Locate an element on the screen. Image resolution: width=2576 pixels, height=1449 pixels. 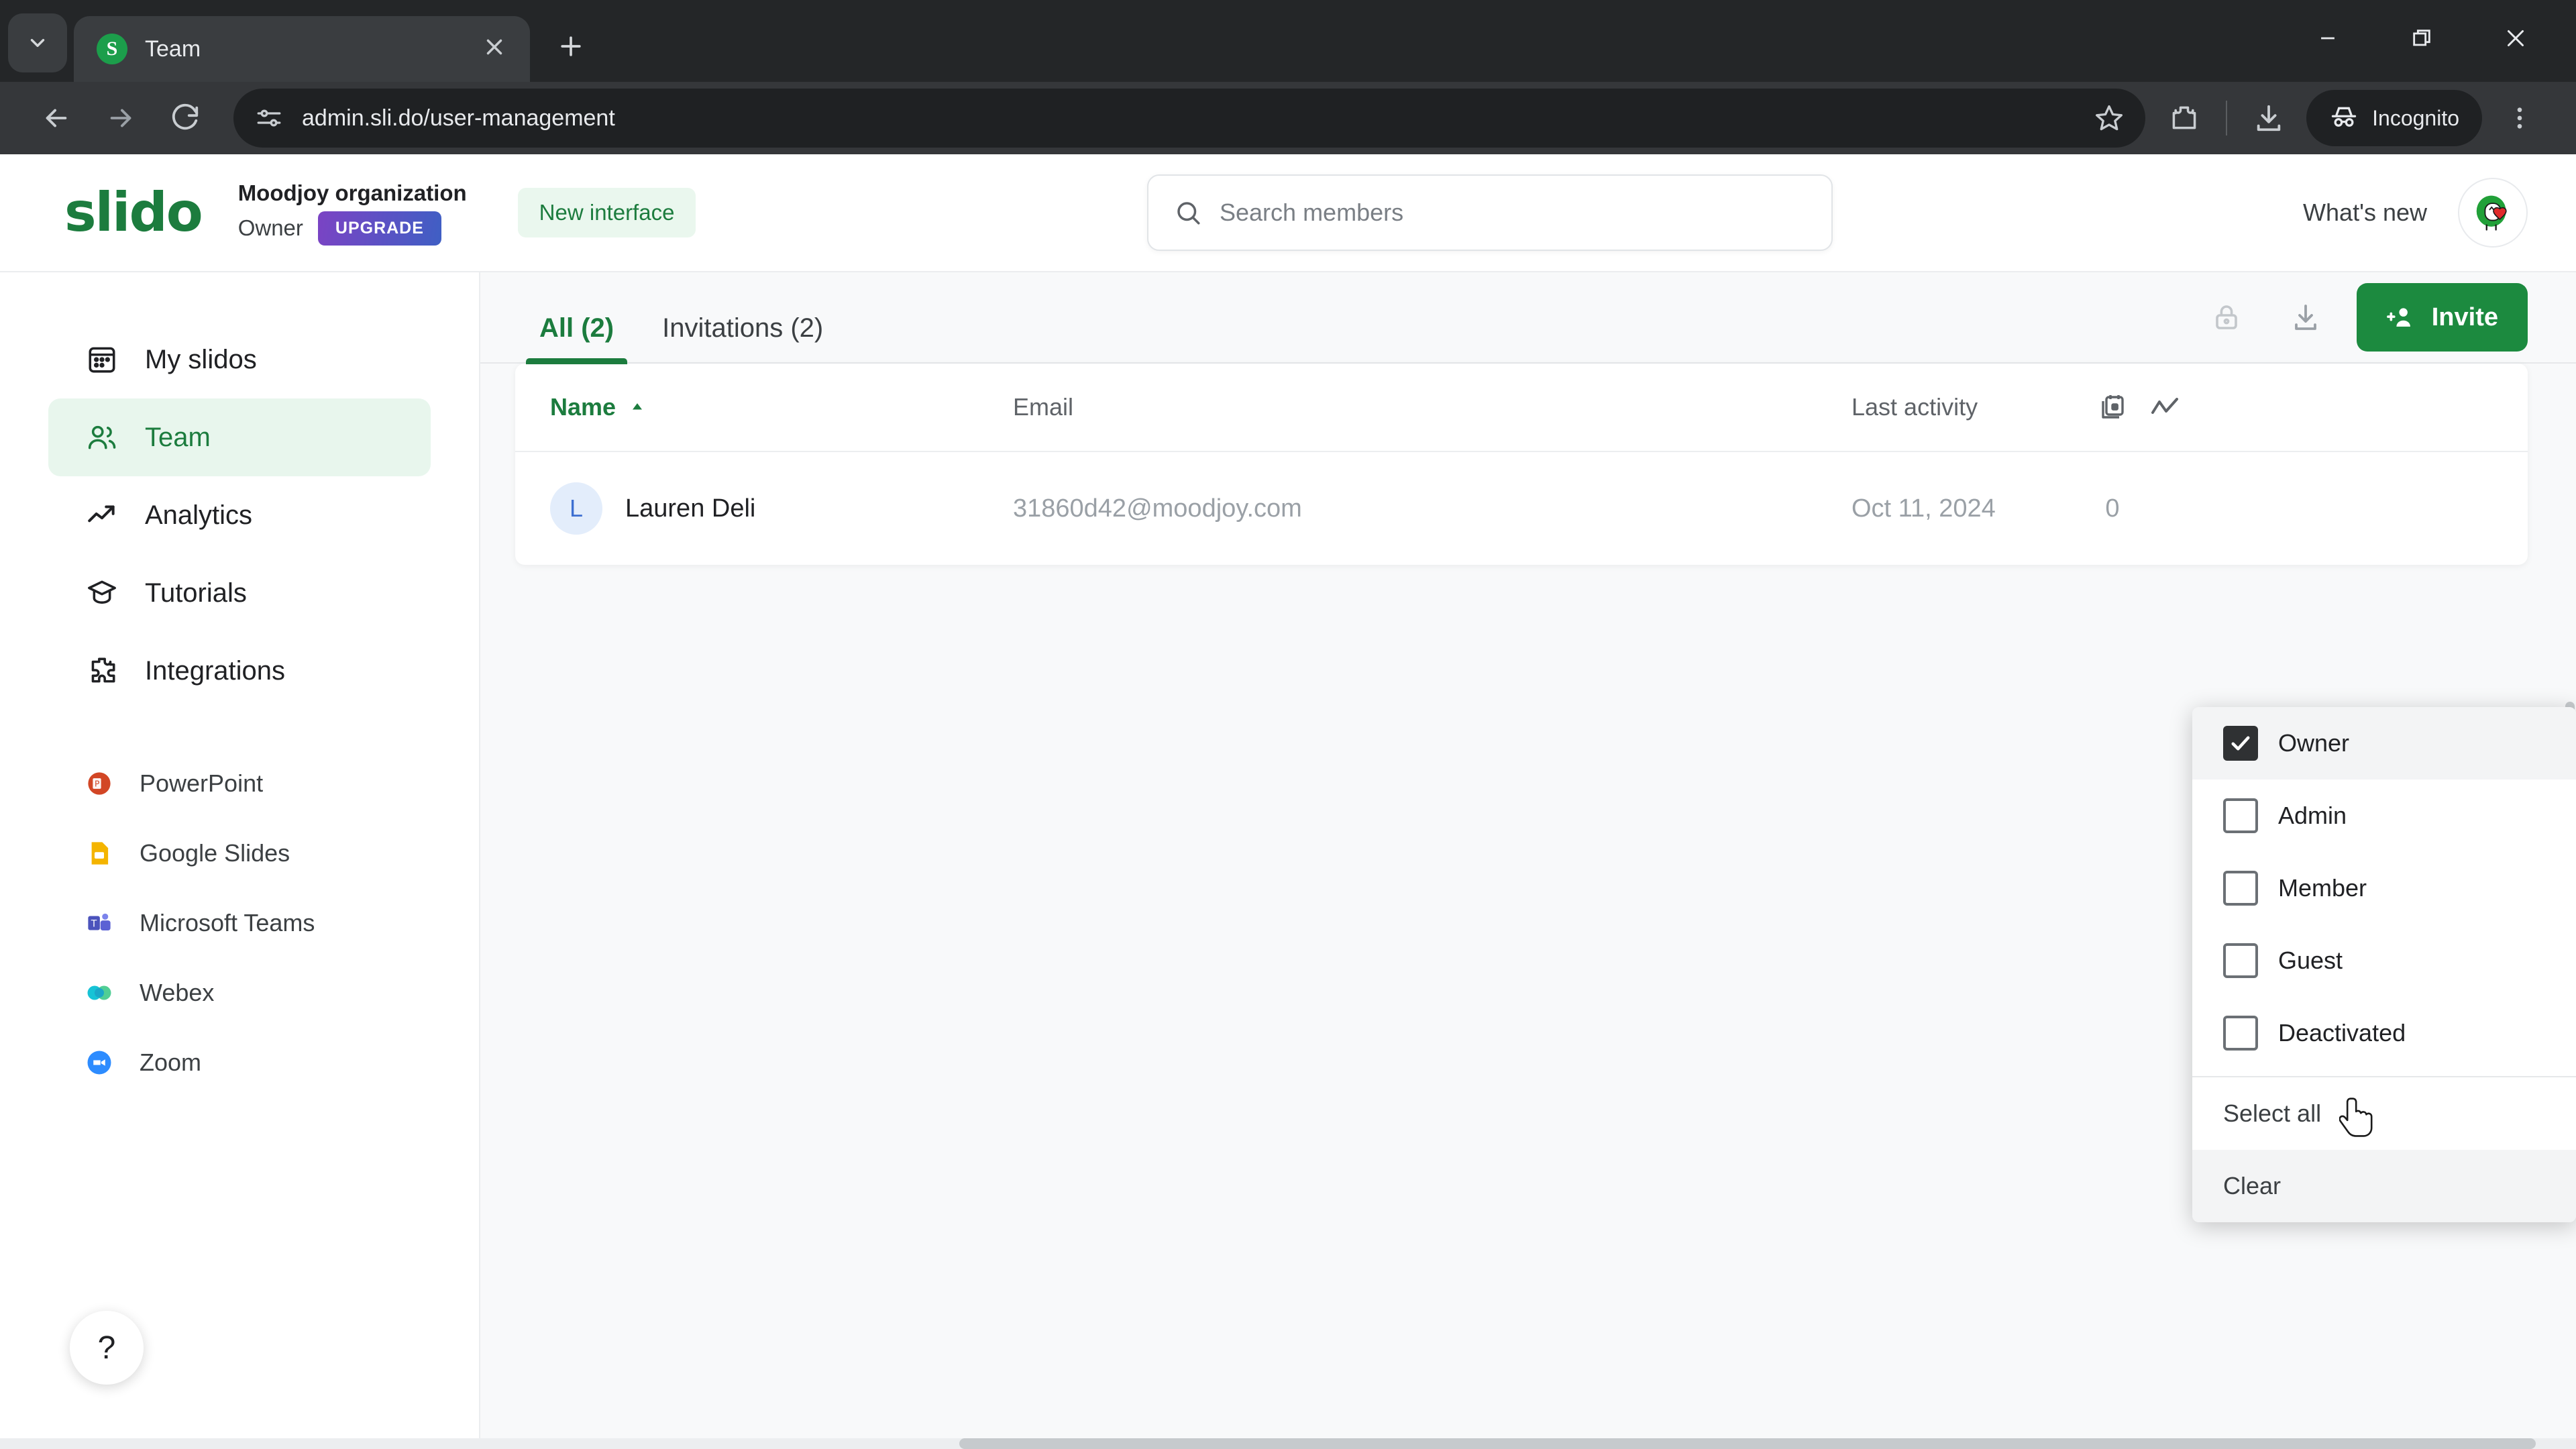
organization-role: Owner is located at coordinates (270, 227).